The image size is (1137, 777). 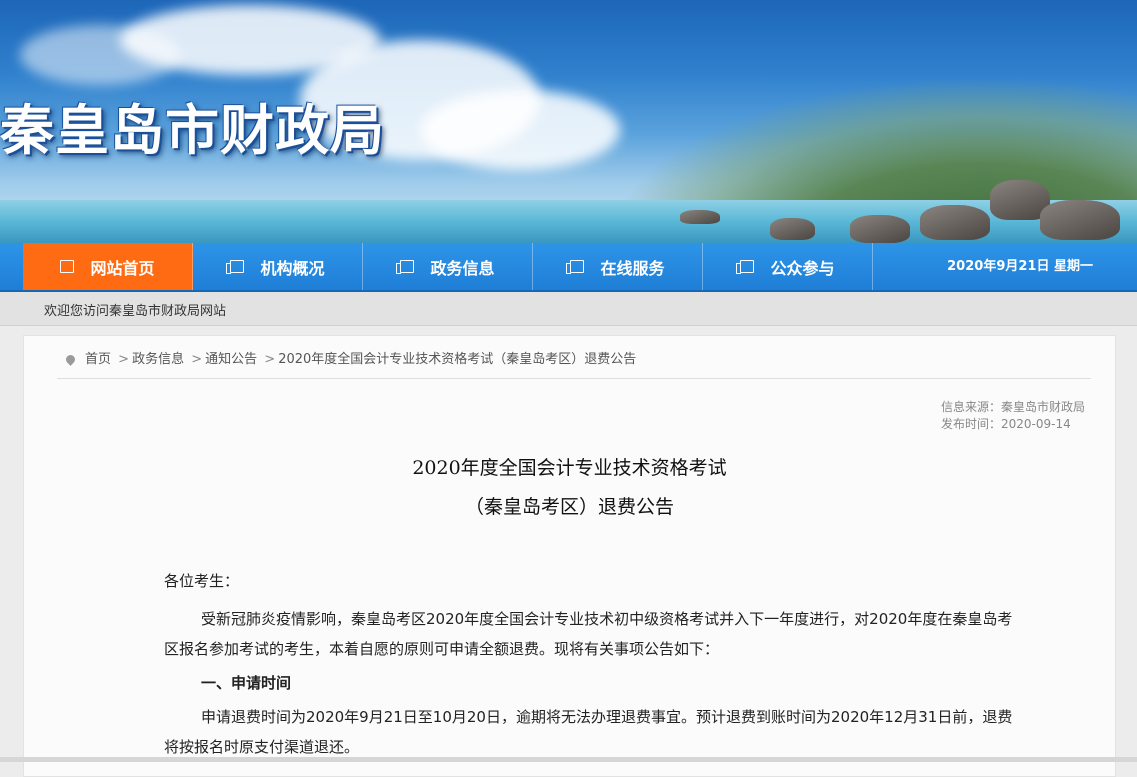 What do you see at coordinates (574, 378) in the screenshot?
I see `divider` at bounding box center [574, 378].